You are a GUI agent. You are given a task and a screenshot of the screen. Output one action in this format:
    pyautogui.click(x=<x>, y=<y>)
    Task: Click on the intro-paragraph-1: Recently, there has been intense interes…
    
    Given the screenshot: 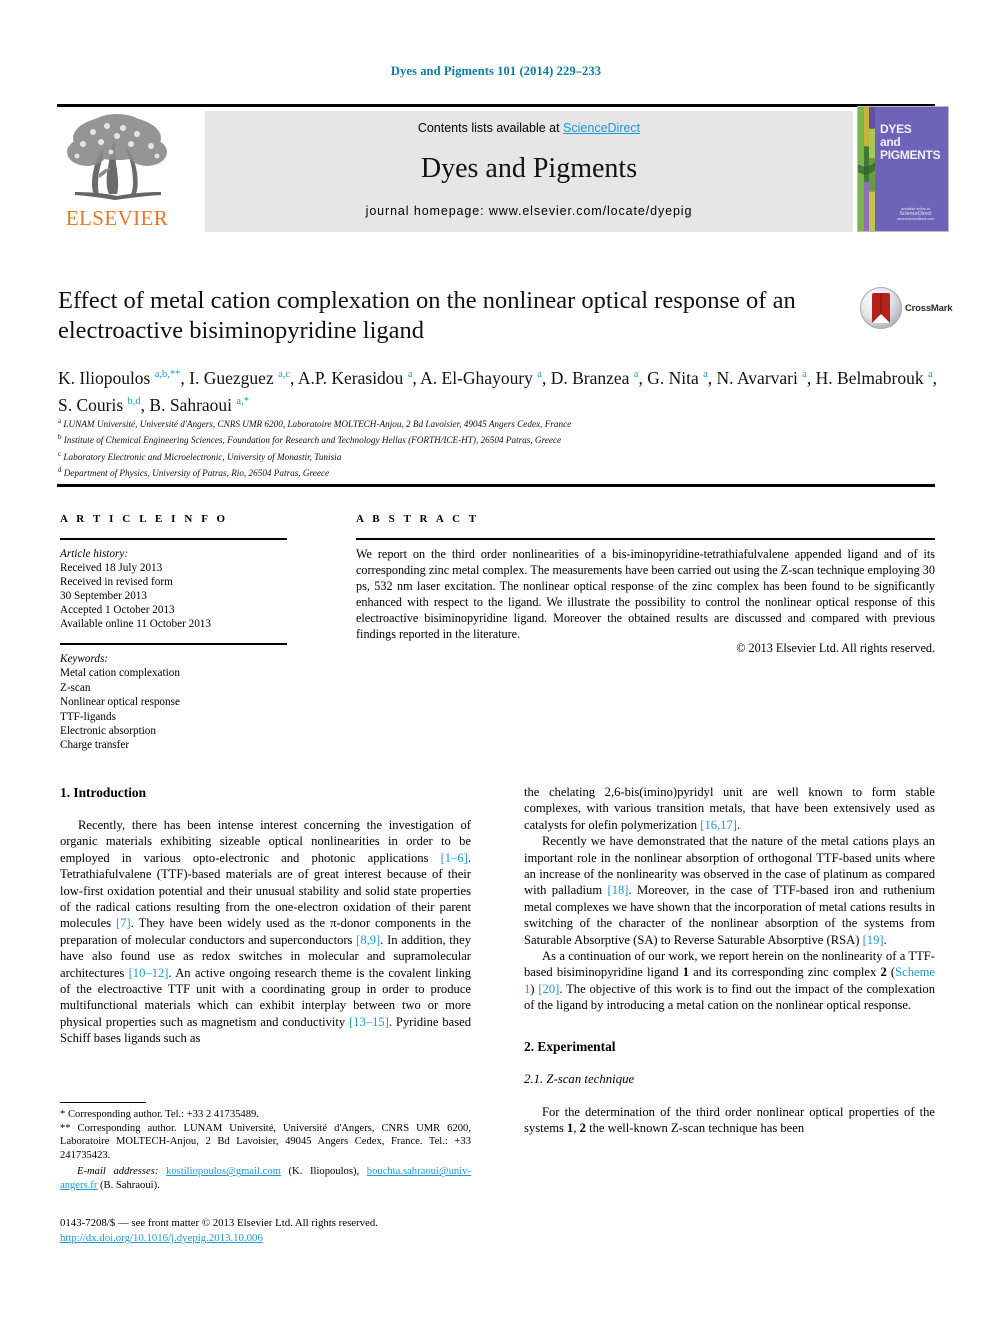 What is the action you would take?
    pyautogui.click(x=265, y=932)
    